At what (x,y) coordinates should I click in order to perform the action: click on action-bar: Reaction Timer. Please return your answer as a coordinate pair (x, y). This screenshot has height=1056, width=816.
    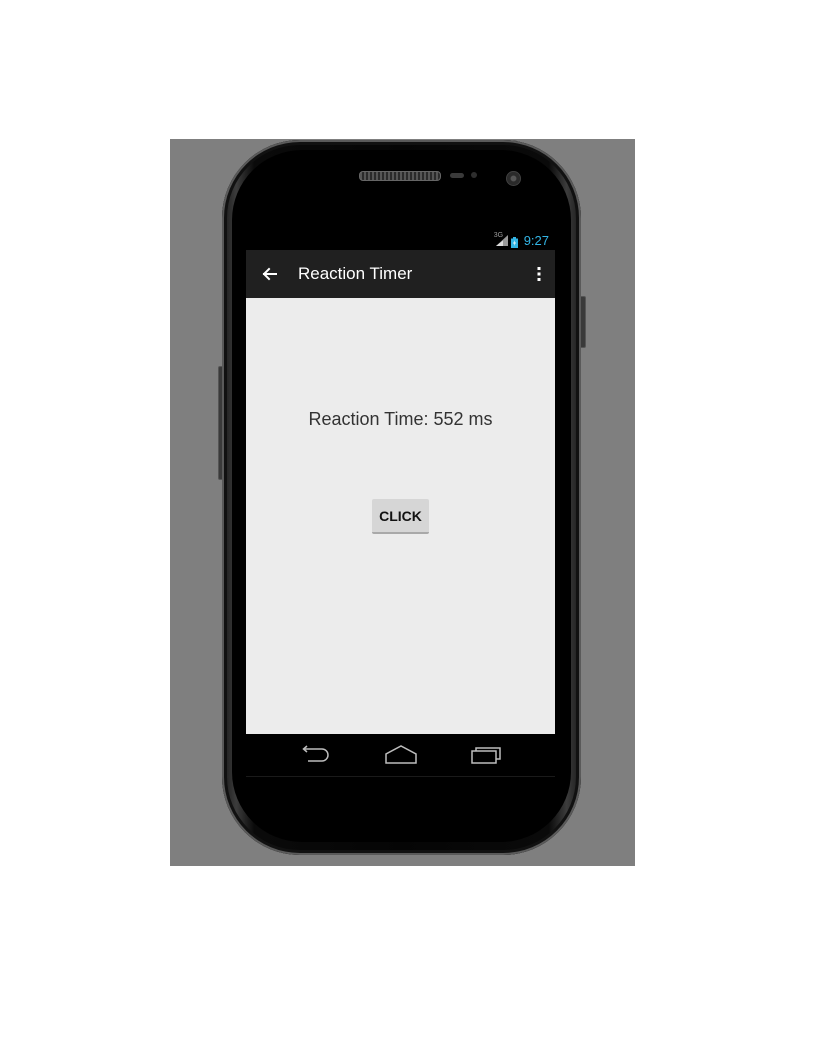
    Looking at the image, I should click on (400, 274).